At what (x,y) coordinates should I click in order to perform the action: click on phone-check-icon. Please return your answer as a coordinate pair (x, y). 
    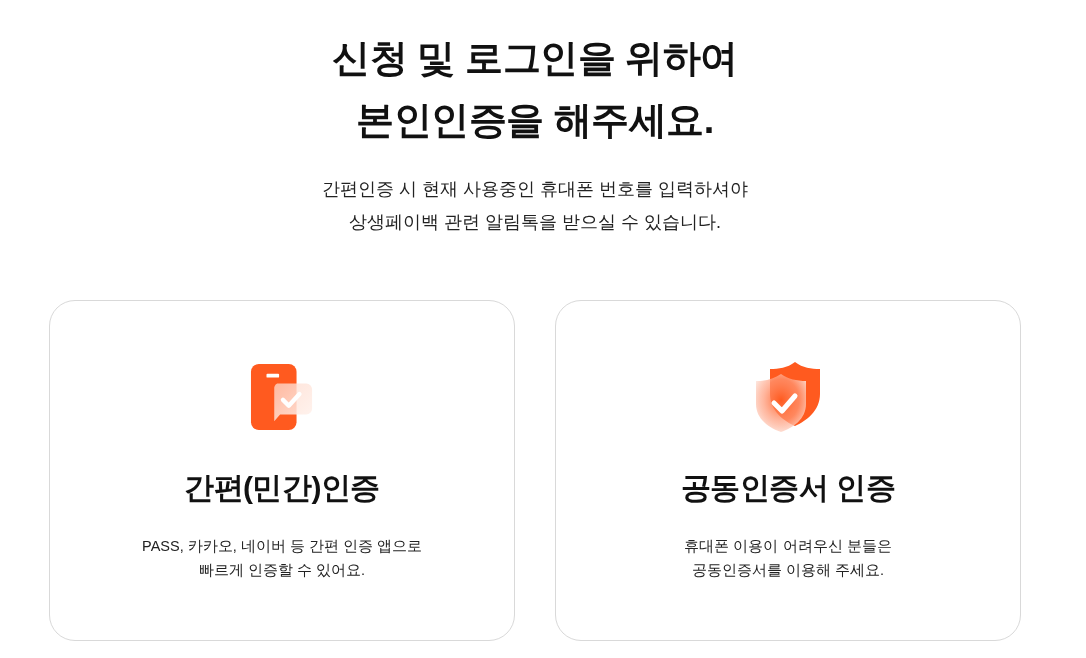
    Looking at the image, I should click on (282, 397).